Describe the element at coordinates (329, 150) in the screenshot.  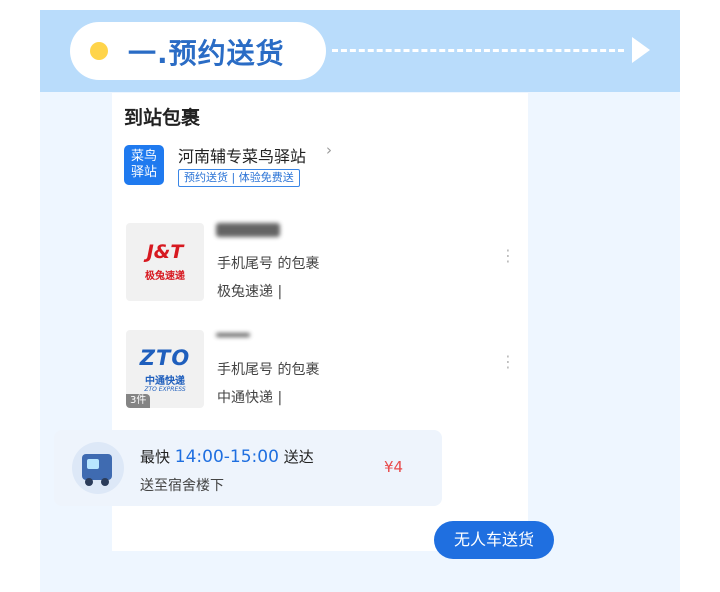
I see `chevron-right-icon: ›` at that location.